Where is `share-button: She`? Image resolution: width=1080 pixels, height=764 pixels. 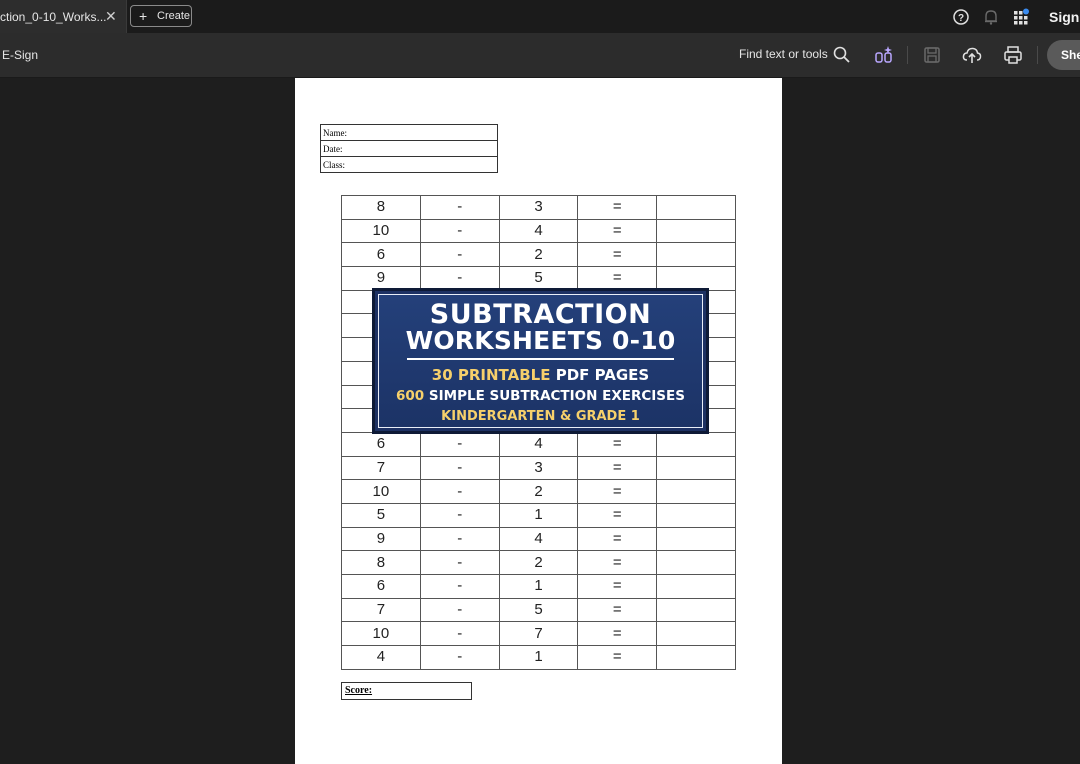 share-button: She is located at coordinates (1063, 55).